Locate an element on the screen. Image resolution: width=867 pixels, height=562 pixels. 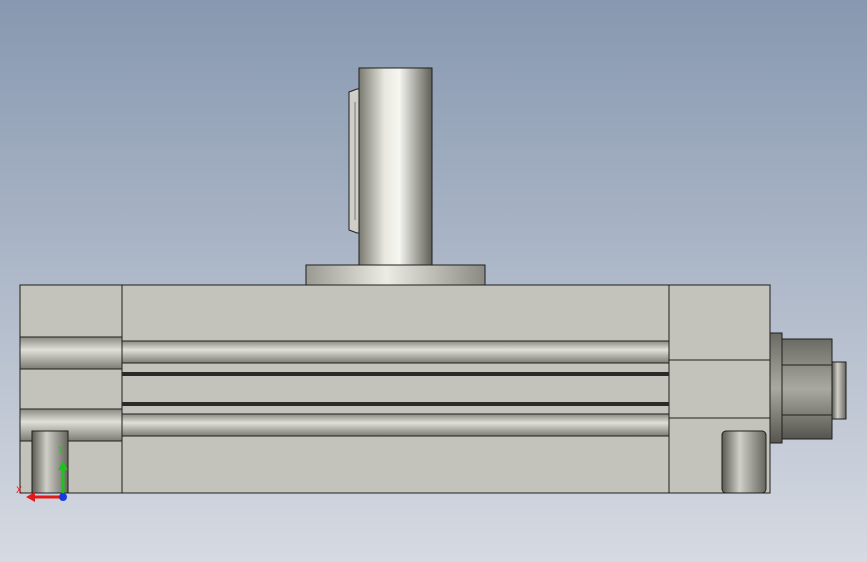
upper-piston-rod is located at coordinates (71, 353).